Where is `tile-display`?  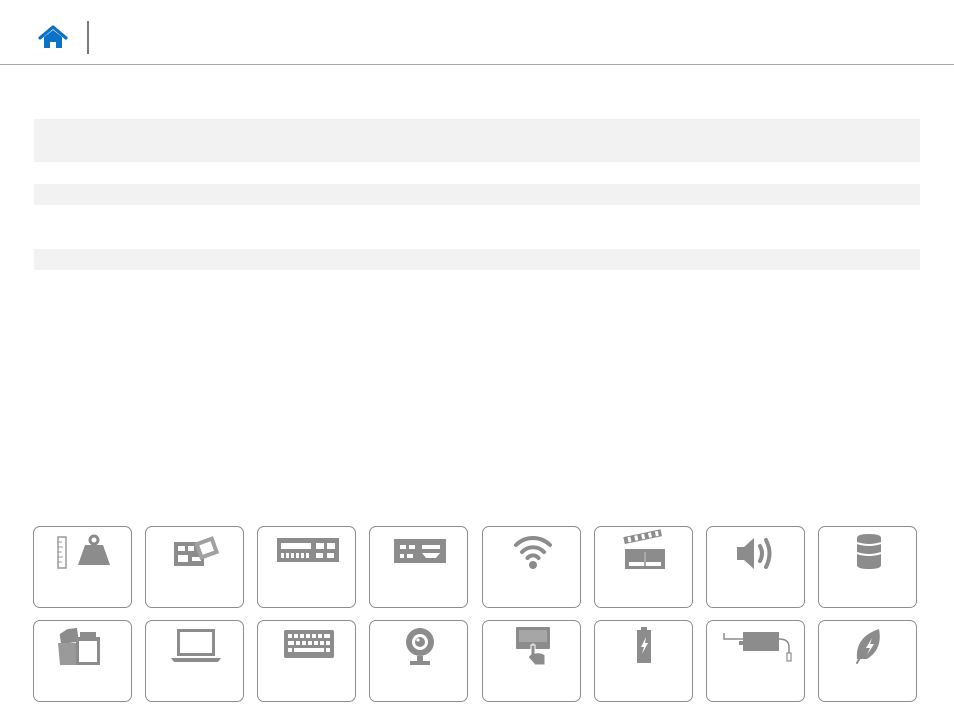 tile-display is located at coordinates (194, 661).